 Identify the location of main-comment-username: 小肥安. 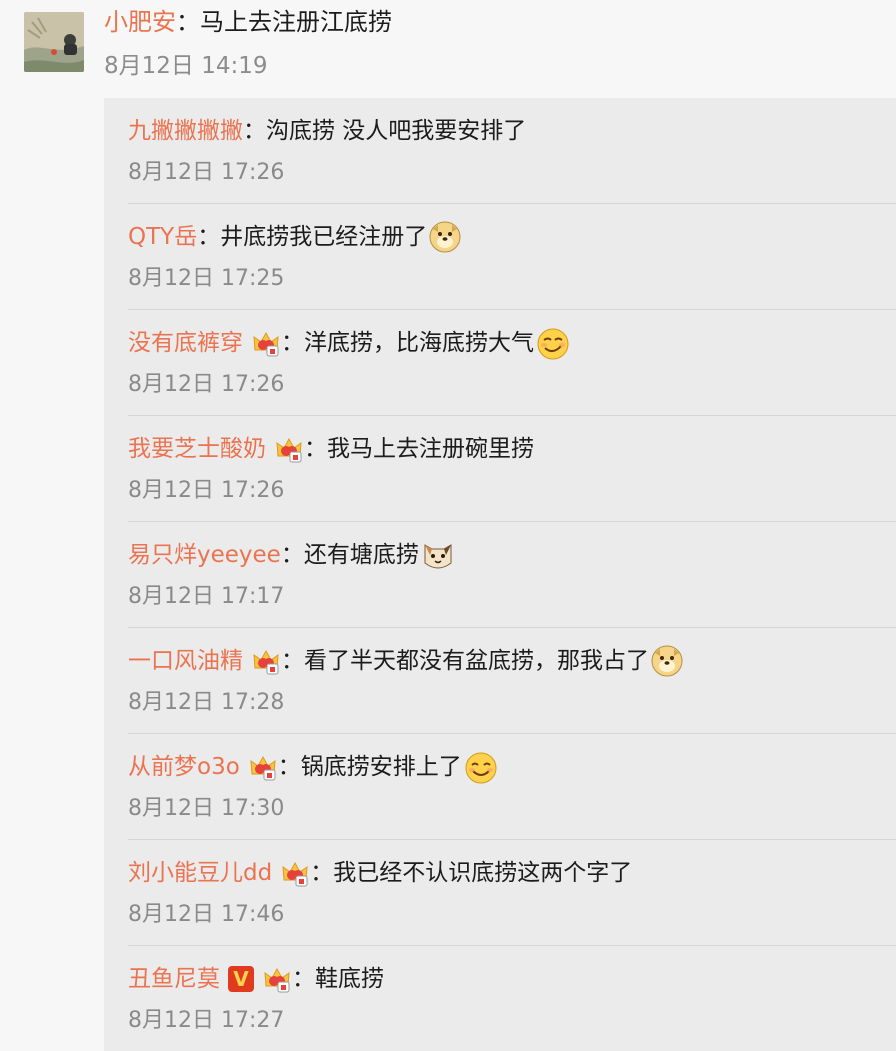
(140, 22).